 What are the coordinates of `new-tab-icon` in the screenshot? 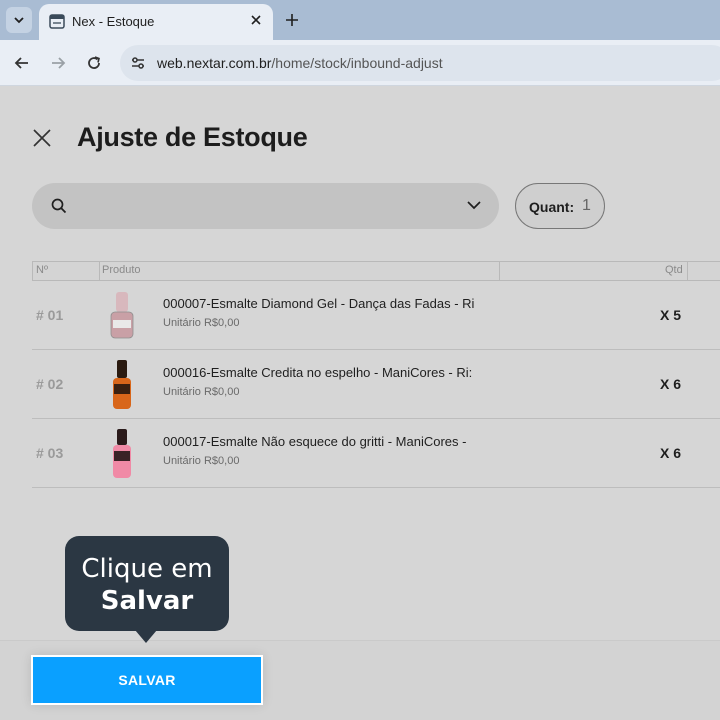 It's located at (292, 20).